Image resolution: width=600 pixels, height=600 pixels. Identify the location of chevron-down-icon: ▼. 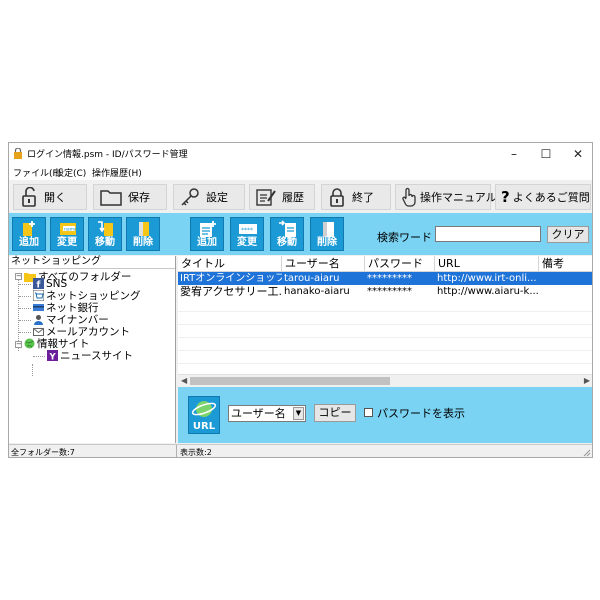
(298, 413).